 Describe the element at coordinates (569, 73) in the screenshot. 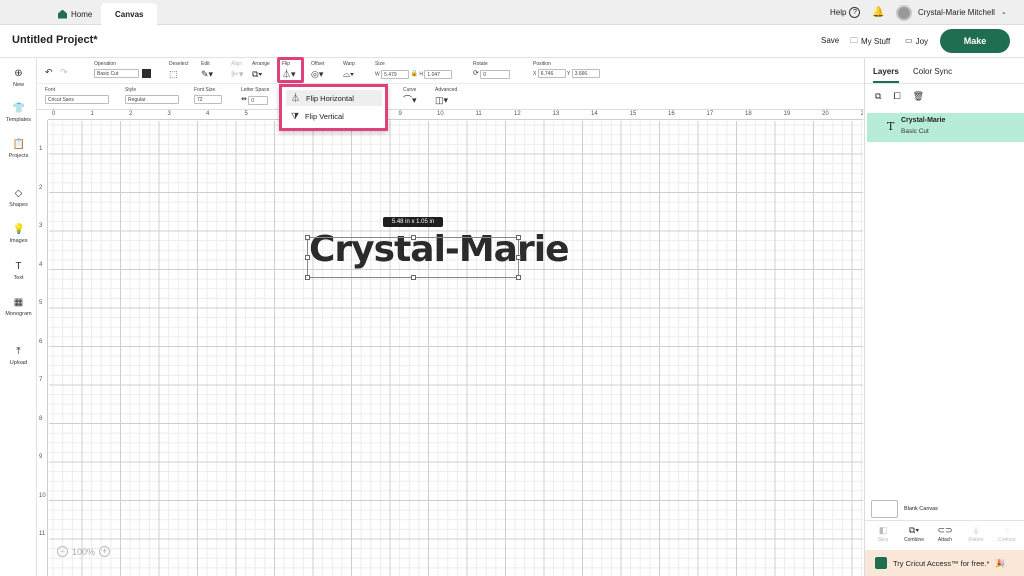

I see `y-label: Y` at that location.